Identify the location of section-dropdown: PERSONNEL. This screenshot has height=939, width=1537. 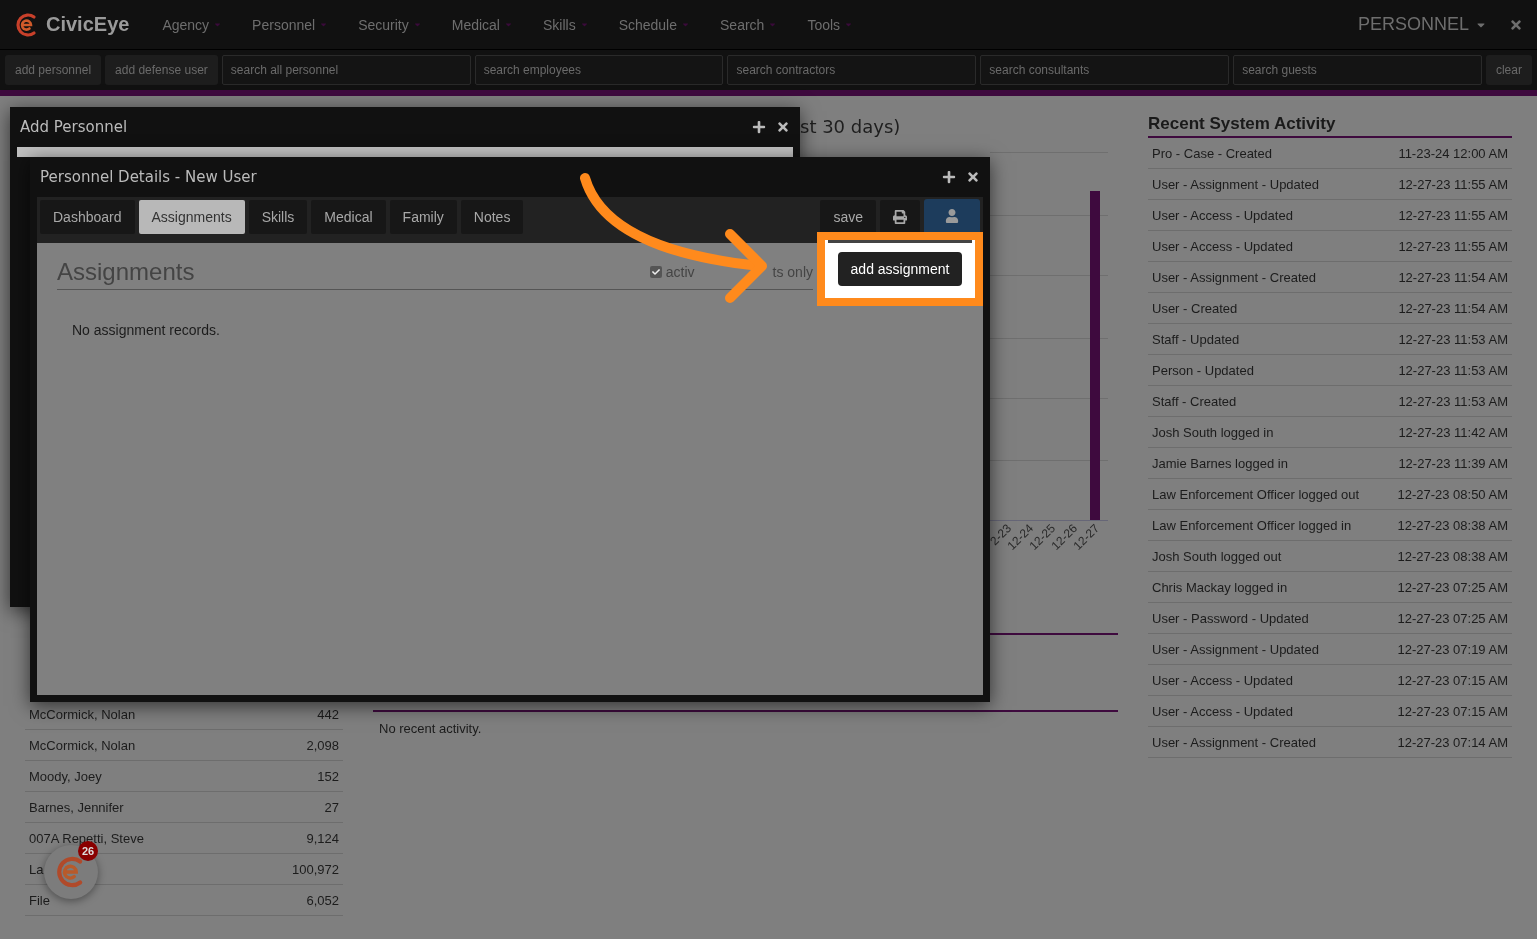
(1422, 24).